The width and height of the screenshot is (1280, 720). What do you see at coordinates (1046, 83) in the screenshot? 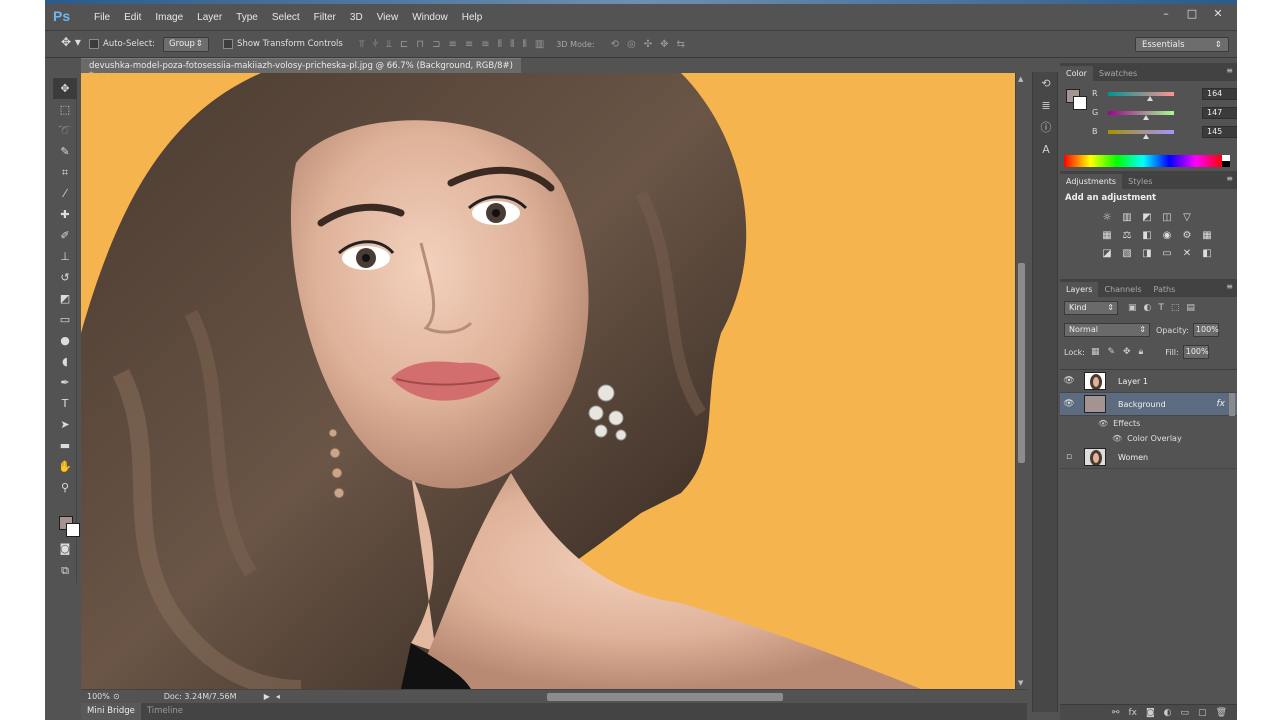
I see `history-panel-icon: ⟲` at bounding box center [1046, 83].